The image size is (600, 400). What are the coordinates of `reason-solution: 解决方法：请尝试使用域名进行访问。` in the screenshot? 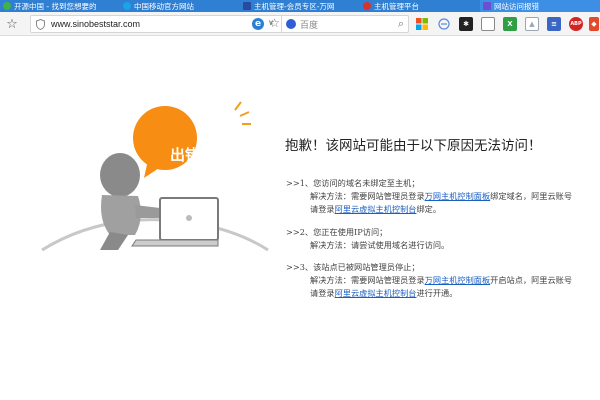 It's located at (367, 245).